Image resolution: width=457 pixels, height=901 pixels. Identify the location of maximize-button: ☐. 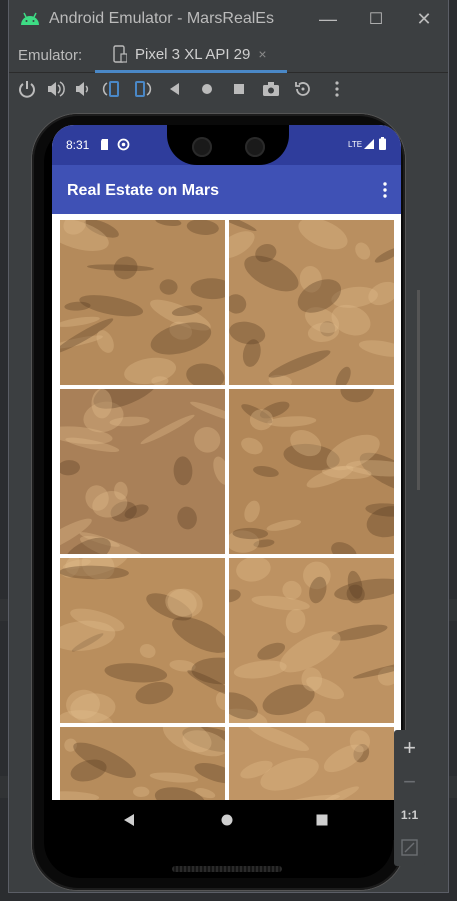
(376, 19).